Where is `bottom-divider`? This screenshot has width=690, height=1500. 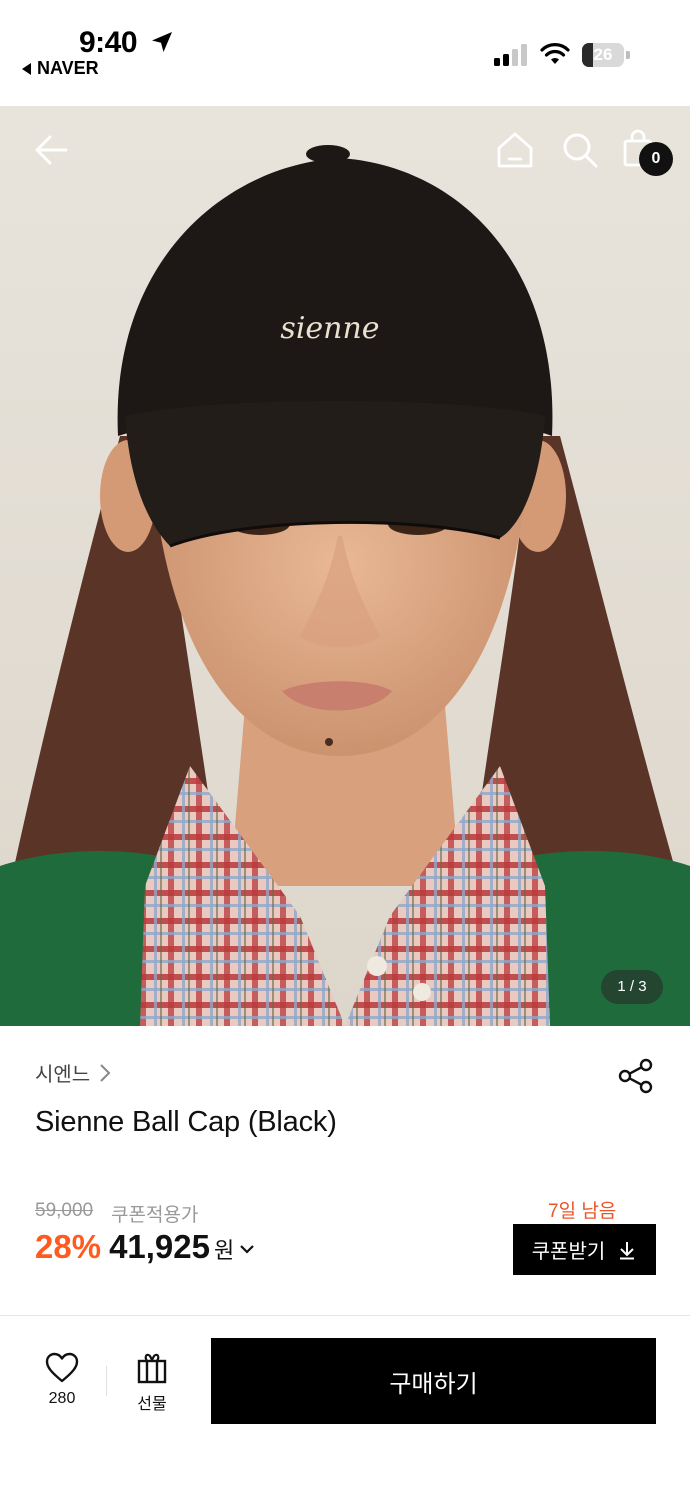 bottom-divider is located at coordinates (106, 1381).